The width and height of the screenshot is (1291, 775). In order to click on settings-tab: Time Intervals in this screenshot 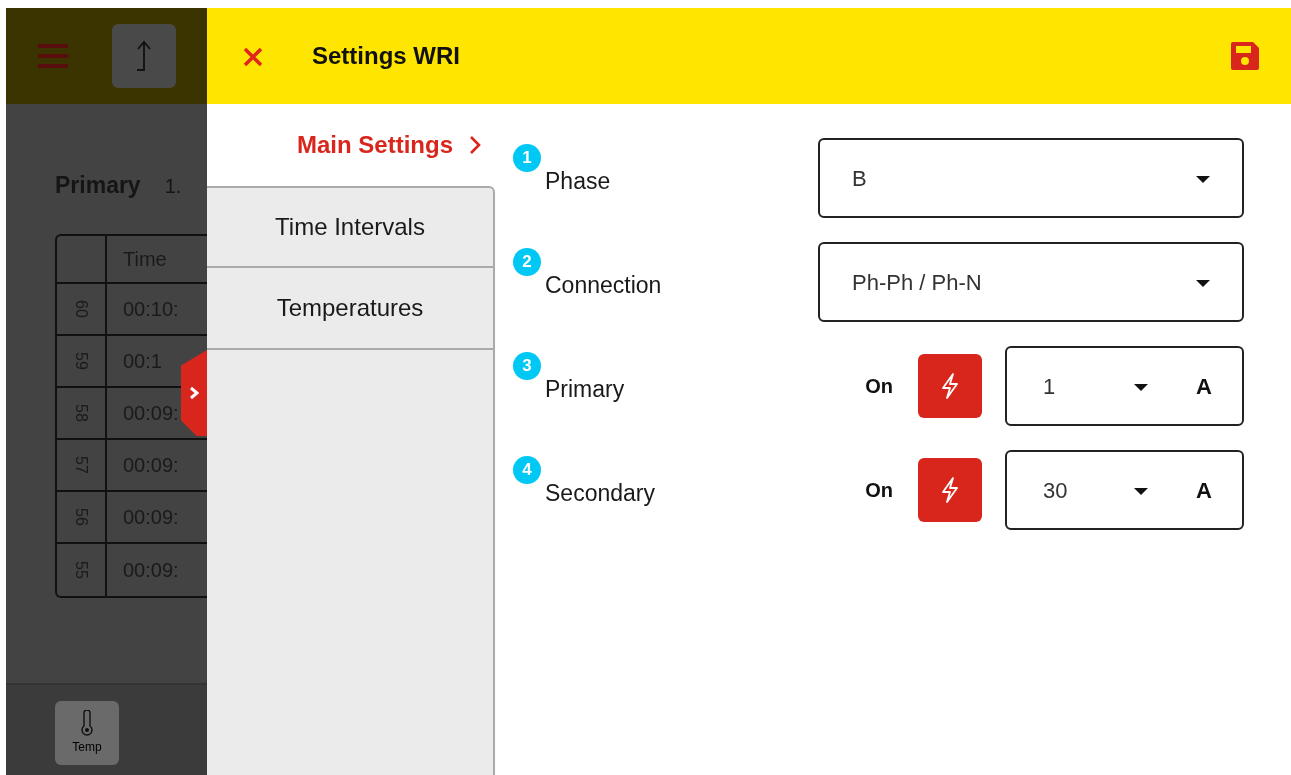, I will do `click(351, 227)`.